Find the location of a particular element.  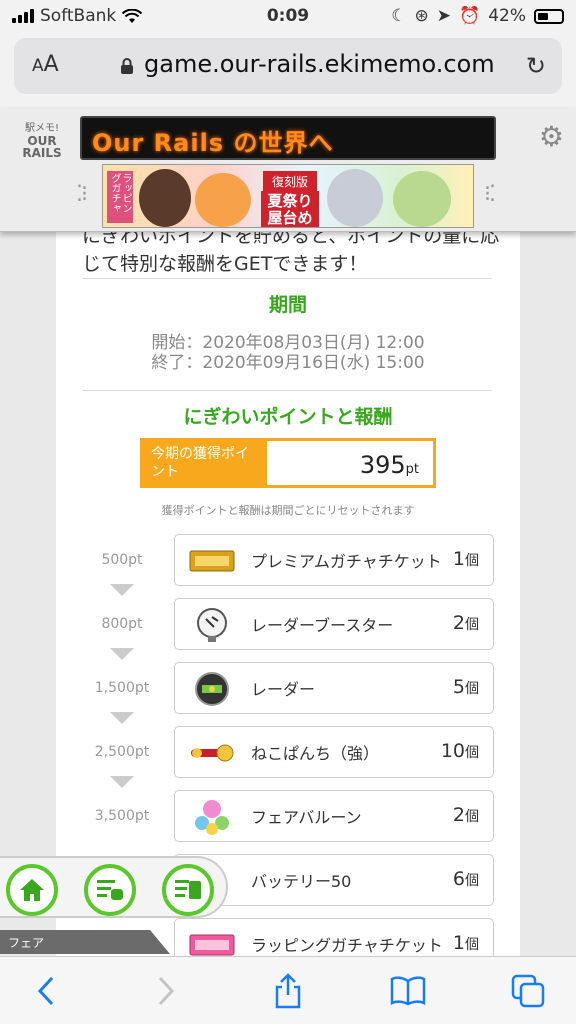

home-button is located at coordinates (32, 890).